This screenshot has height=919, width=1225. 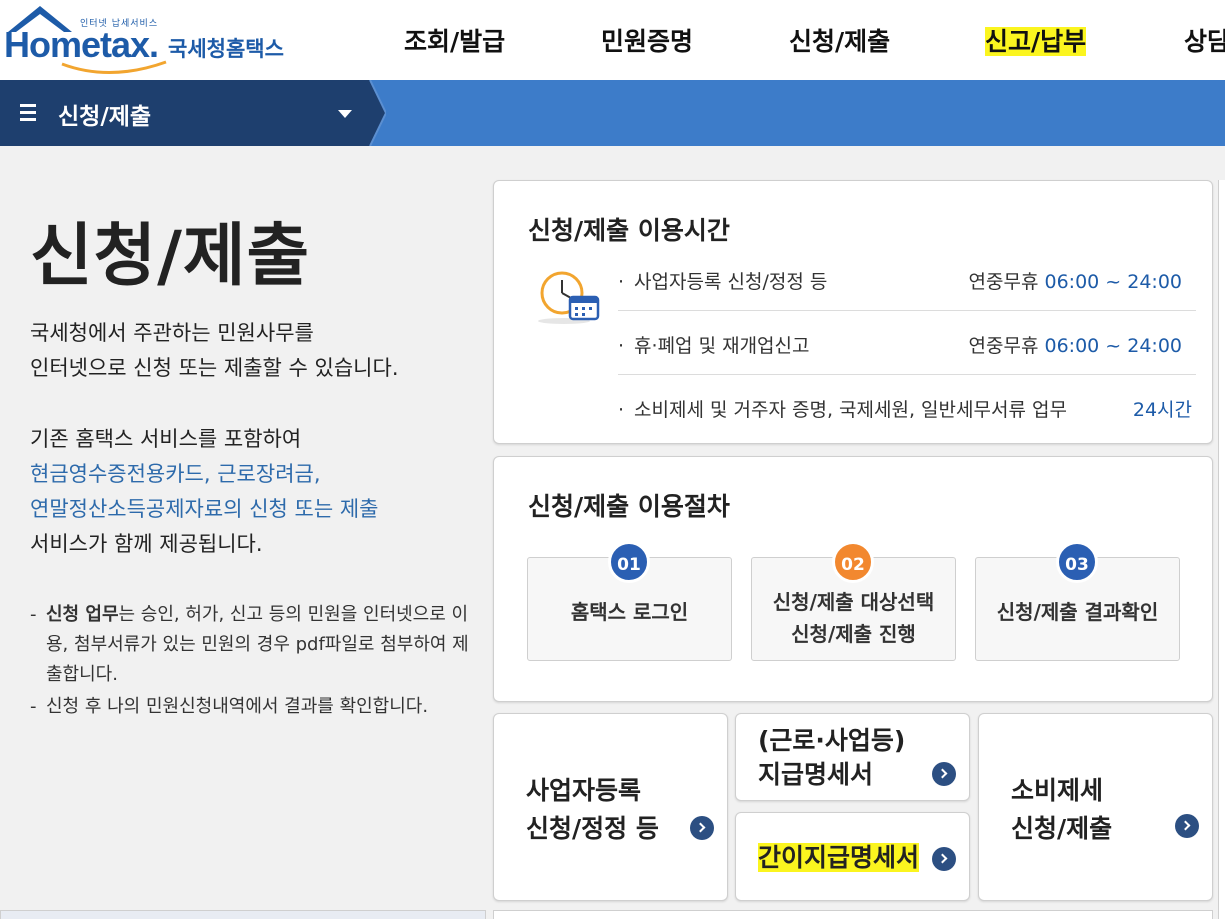 I want to click on logo-swoosh-icon, so click(x=114, y=67).